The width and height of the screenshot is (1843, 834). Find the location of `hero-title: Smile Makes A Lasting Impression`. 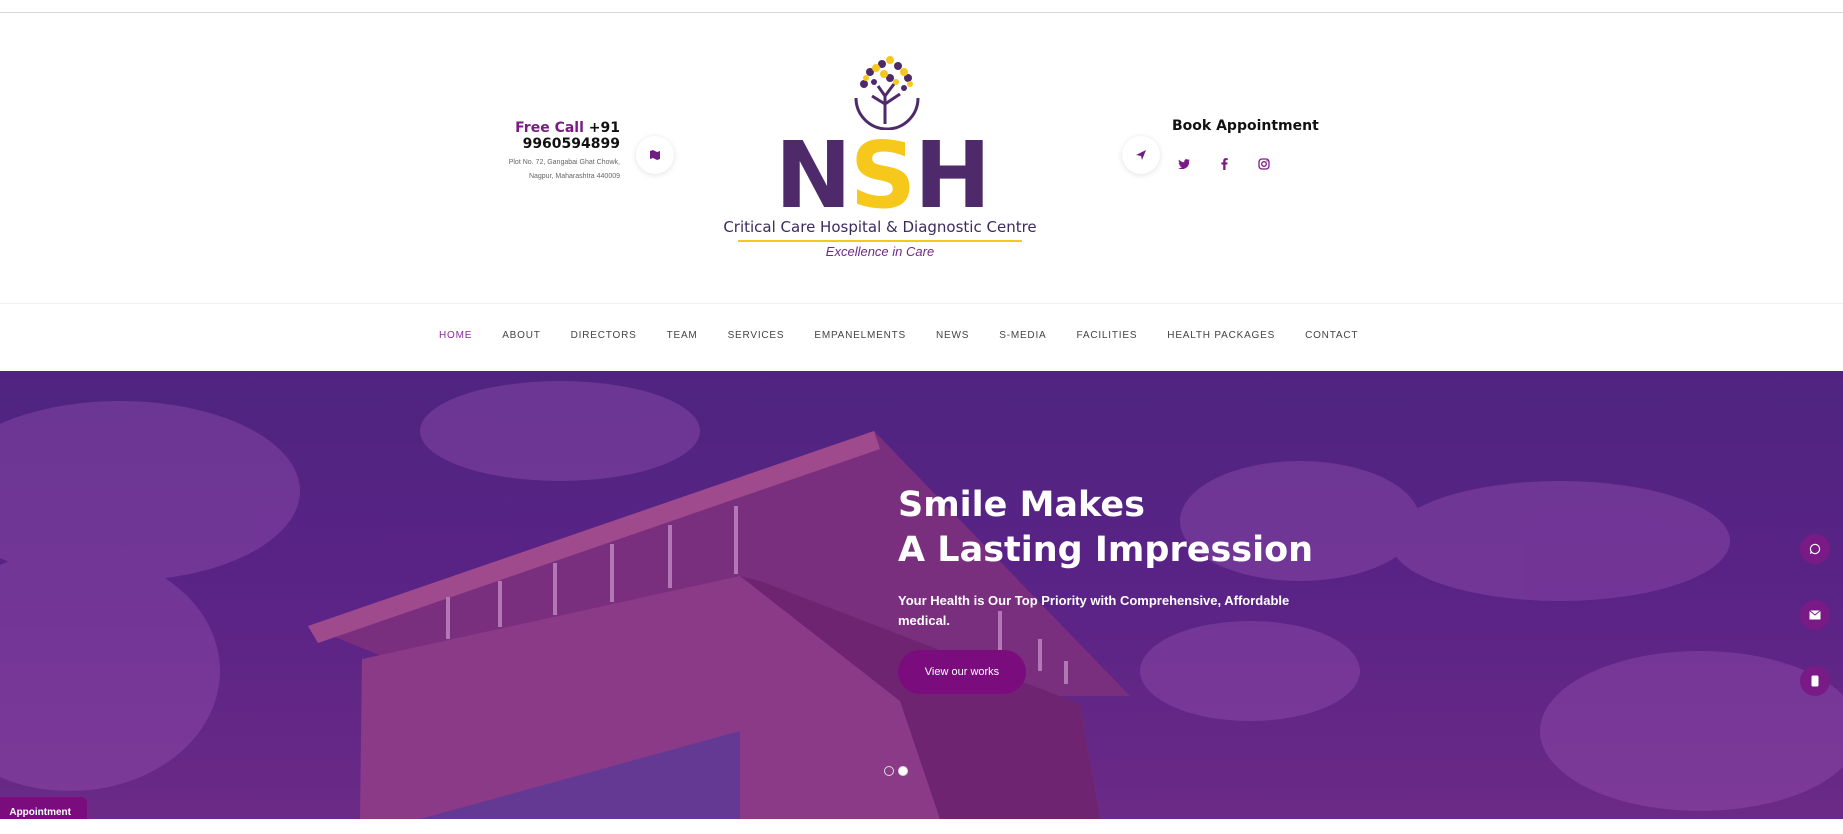

hero-title: Smile Makes A Lasting Impression is located at coordinates (1105, 528).